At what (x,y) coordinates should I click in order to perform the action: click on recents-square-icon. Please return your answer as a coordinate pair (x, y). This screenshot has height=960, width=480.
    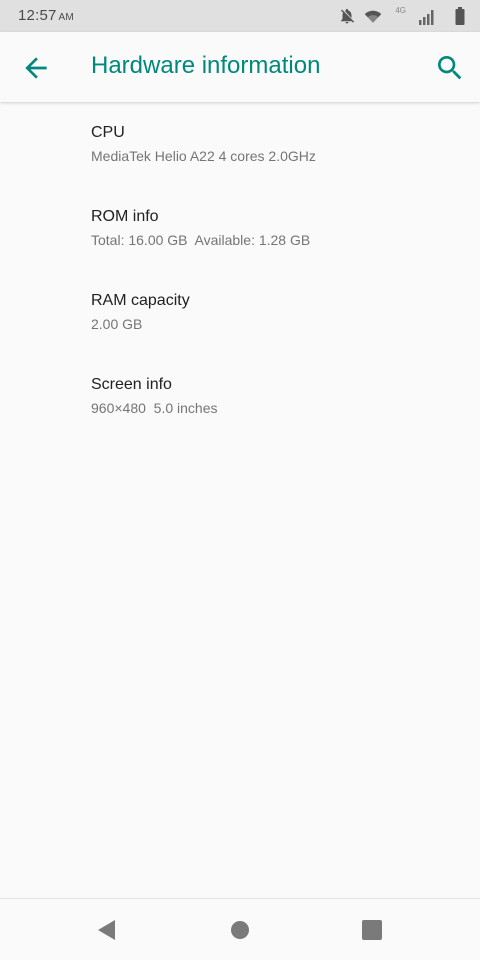
    Looking at the image, I should click on (372, 930).